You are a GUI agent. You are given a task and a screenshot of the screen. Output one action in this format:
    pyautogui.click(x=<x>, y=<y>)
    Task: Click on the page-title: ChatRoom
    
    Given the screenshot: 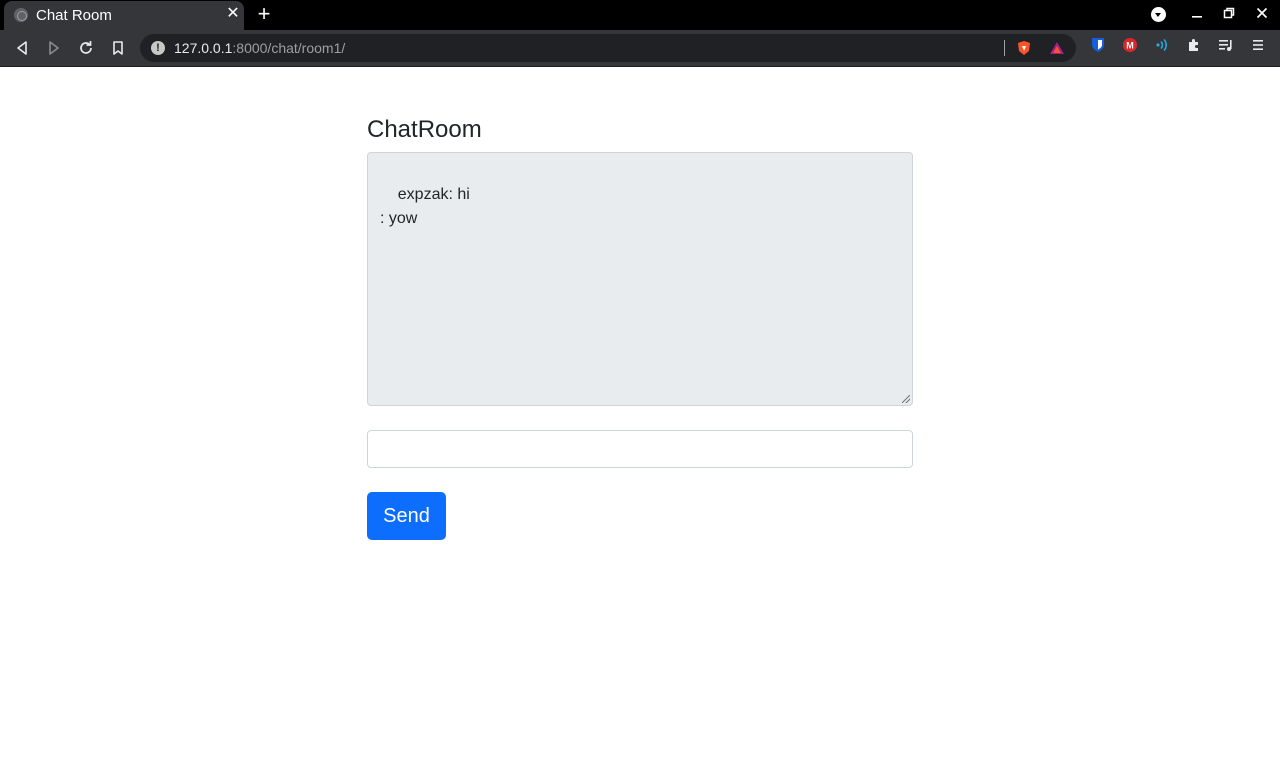 What is the action you would take?
    pyautogui.click(x=424, y=129)
    